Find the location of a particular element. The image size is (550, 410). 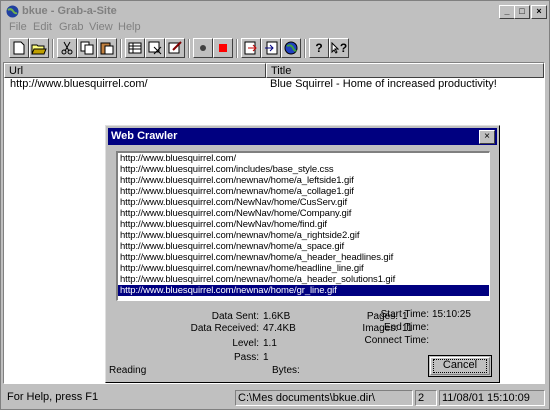

pass-value: 1 is located at coordinates (266, 357).